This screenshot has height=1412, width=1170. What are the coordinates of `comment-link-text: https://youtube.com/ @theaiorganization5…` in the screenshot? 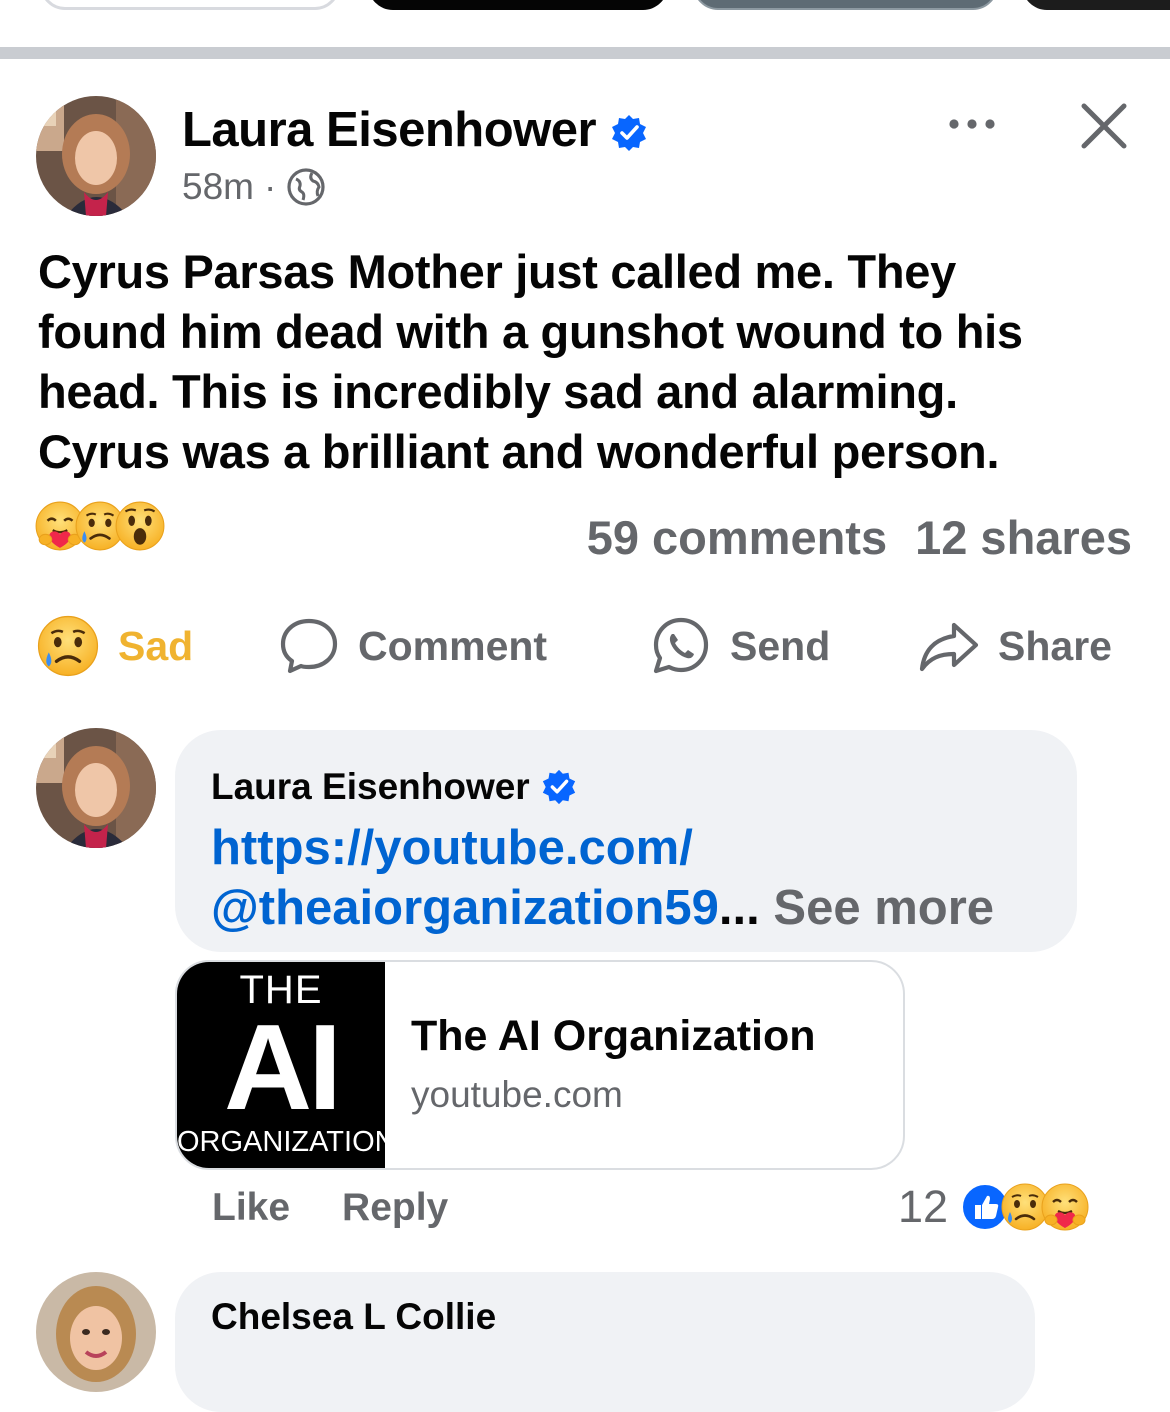 It's located at (641, 878).